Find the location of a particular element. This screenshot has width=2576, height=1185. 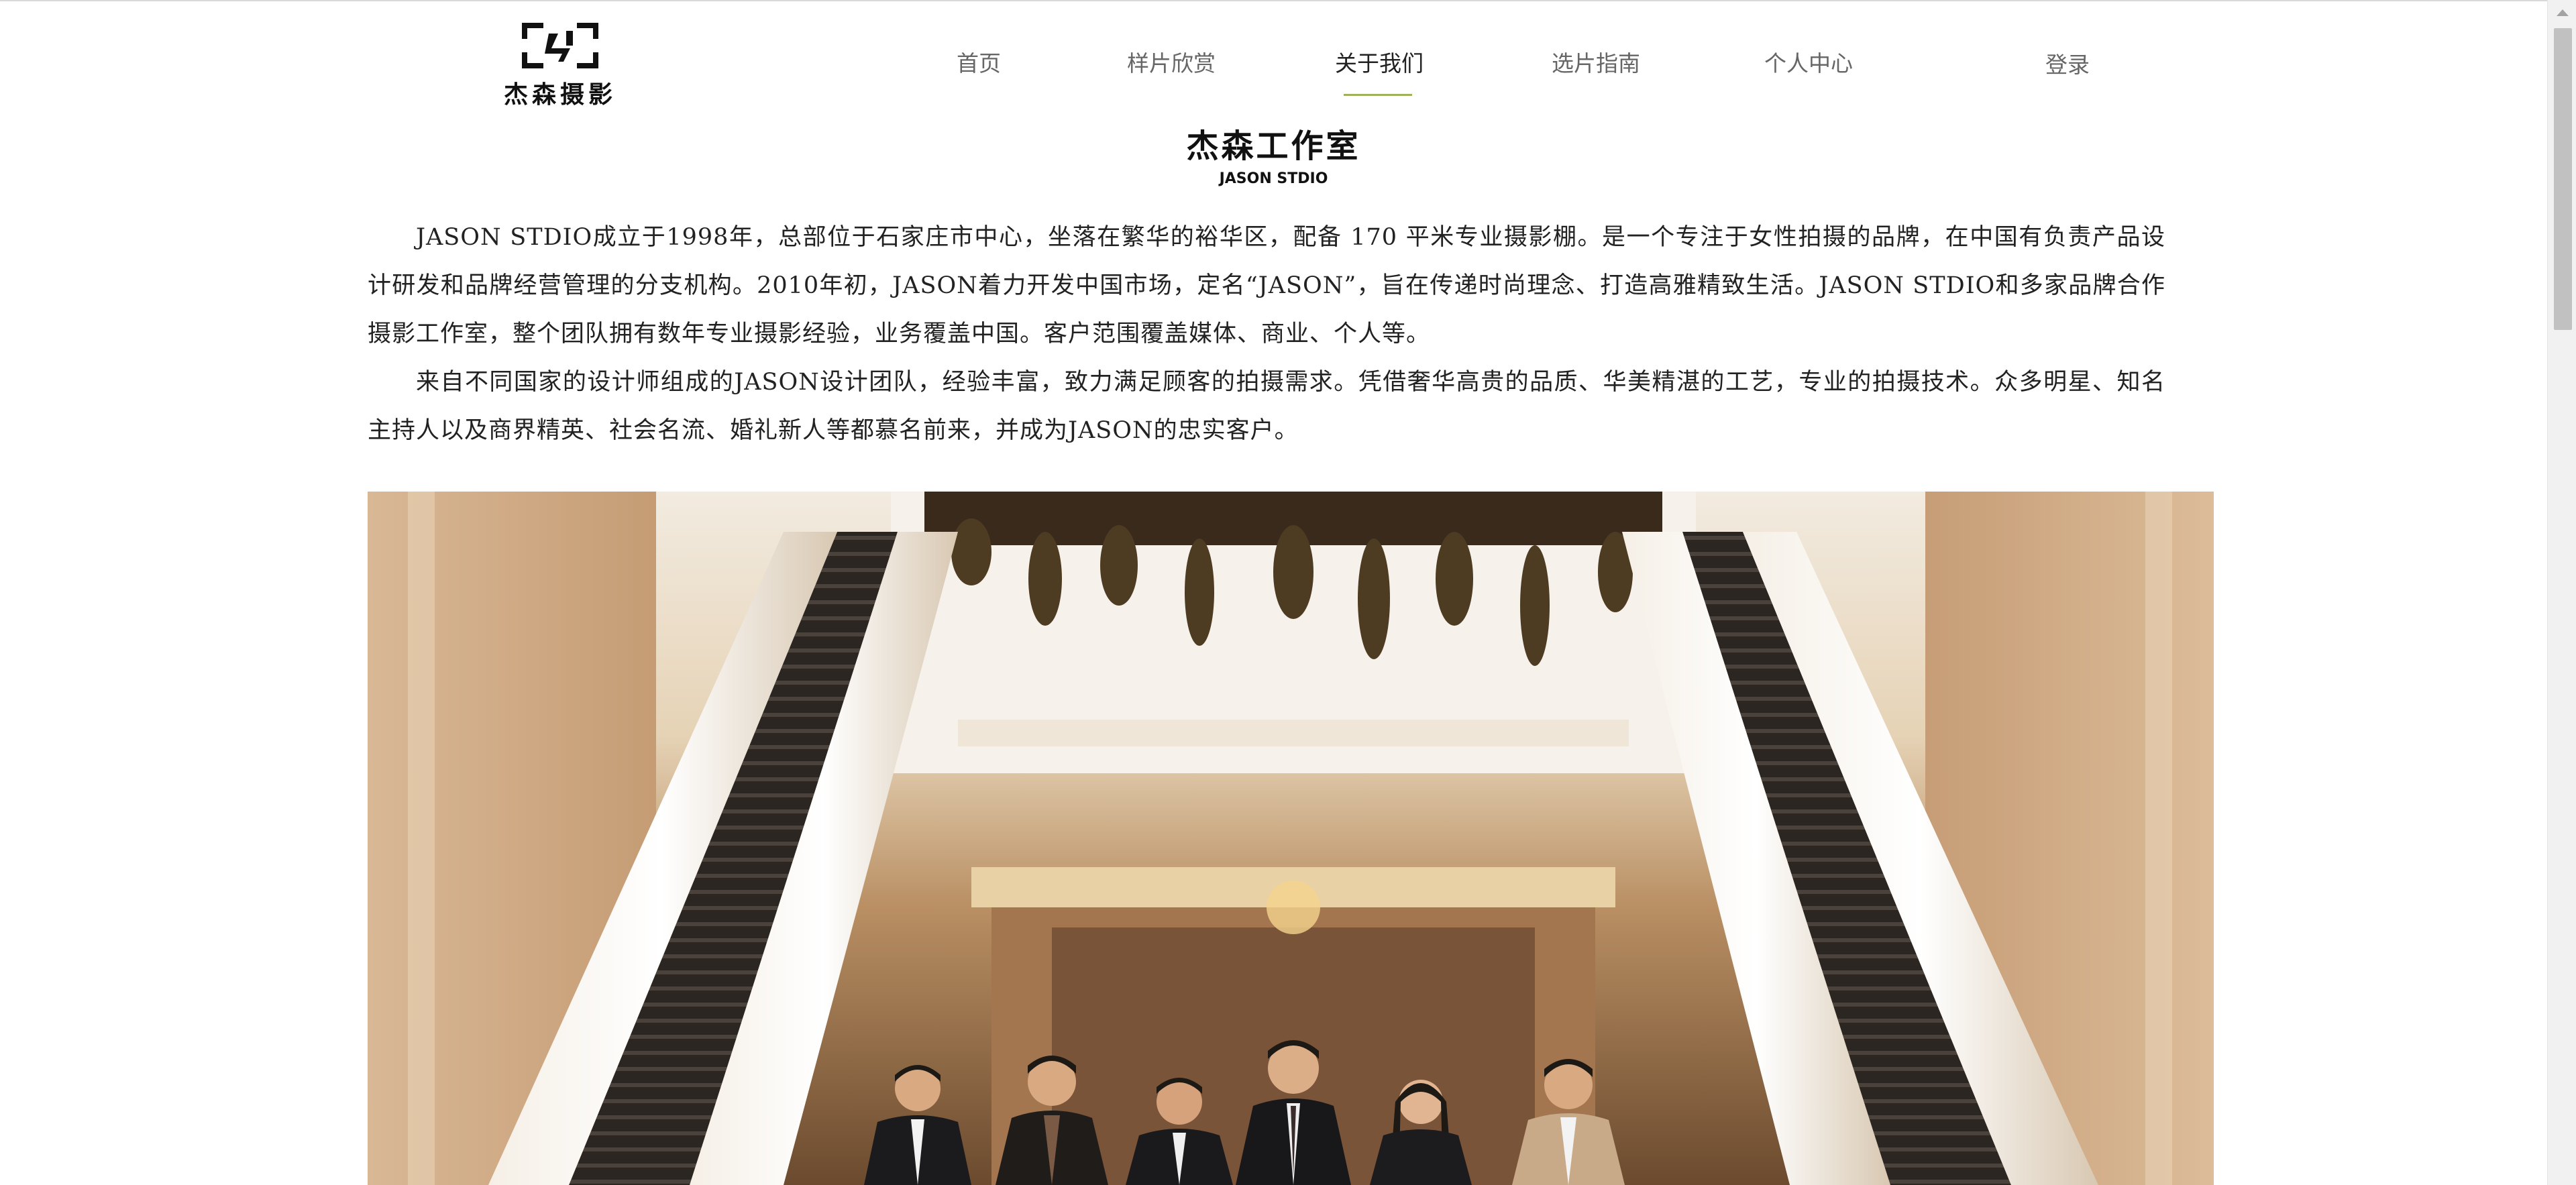

camera-logo-icon is located at coordinates (560, 45).